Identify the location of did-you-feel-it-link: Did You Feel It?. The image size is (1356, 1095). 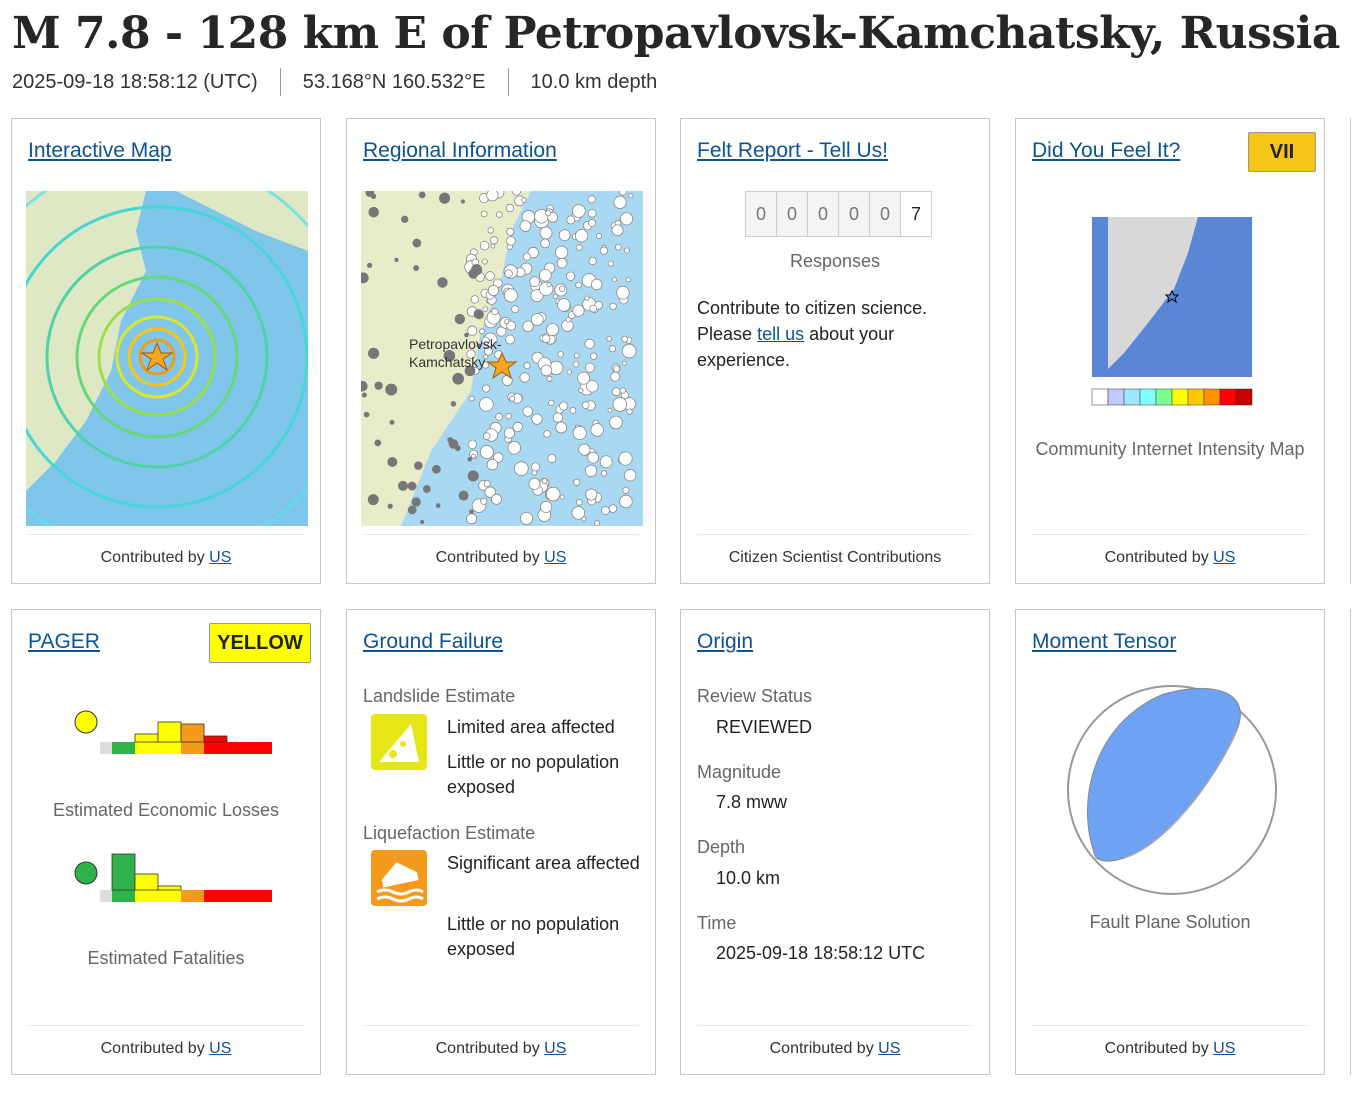
(1106, 151).